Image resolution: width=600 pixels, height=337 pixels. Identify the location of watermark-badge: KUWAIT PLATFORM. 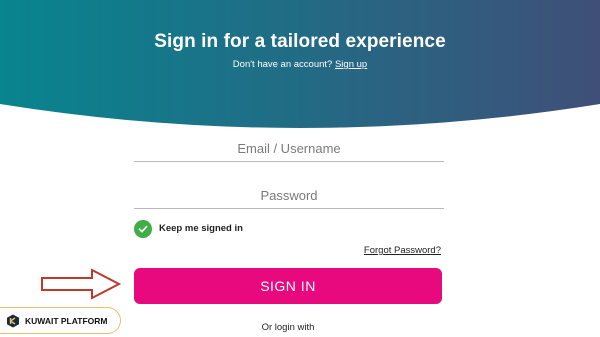
(60, 320).